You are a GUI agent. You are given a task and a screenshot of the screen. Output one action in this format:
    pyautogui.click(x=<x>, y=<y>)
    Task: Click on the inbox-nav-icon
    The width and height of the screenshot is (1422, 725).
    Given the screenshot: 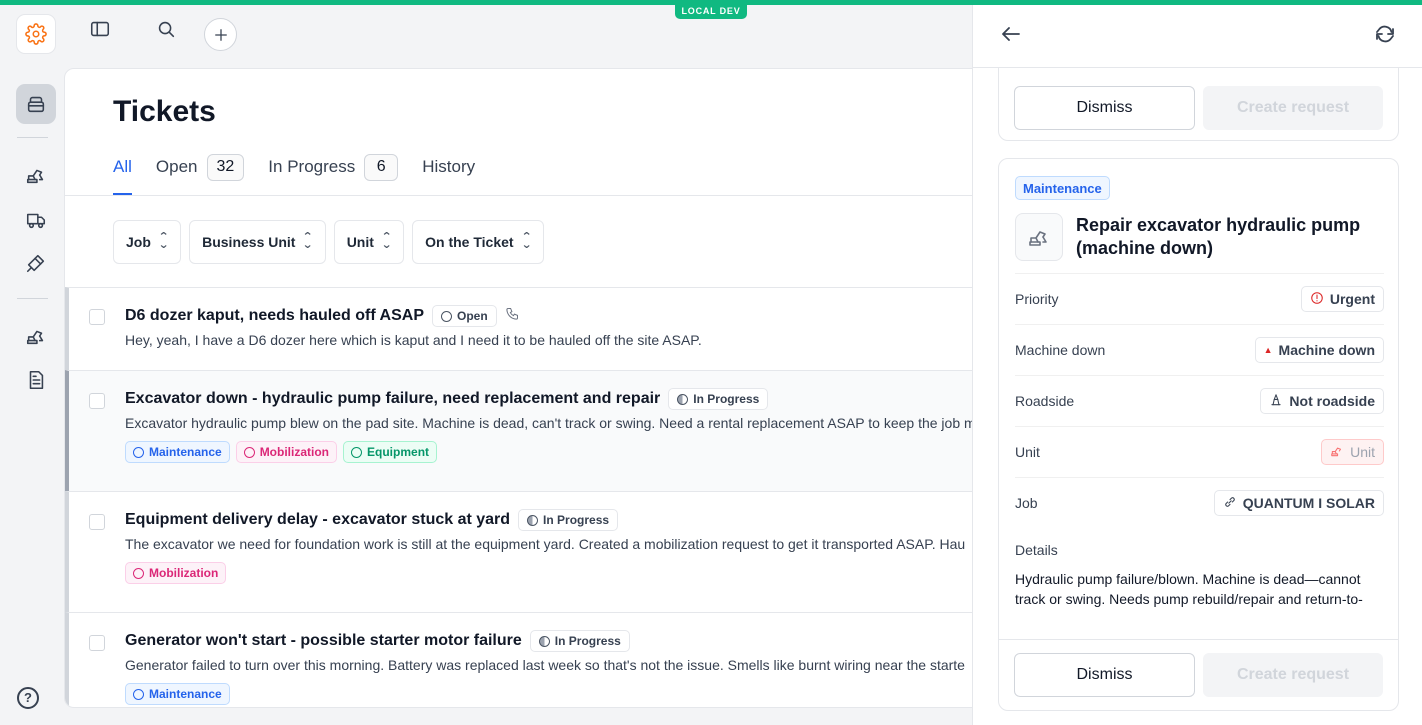 What is the action you would take?
    pyautogui.click(x=36, y=104)
    